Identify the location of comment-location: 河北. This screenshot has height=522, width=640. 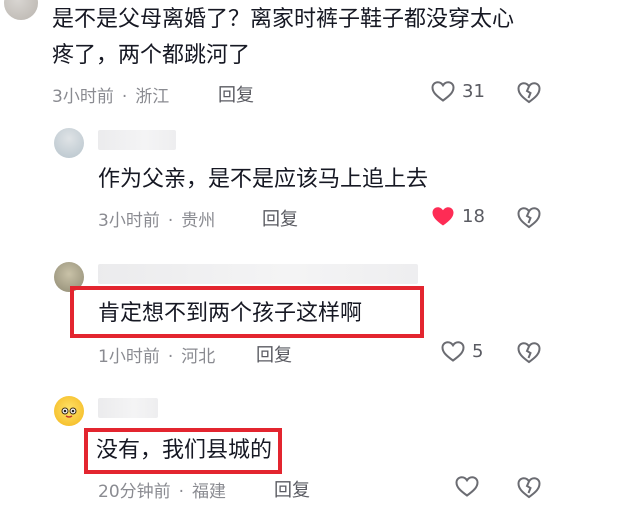
(198, 357).